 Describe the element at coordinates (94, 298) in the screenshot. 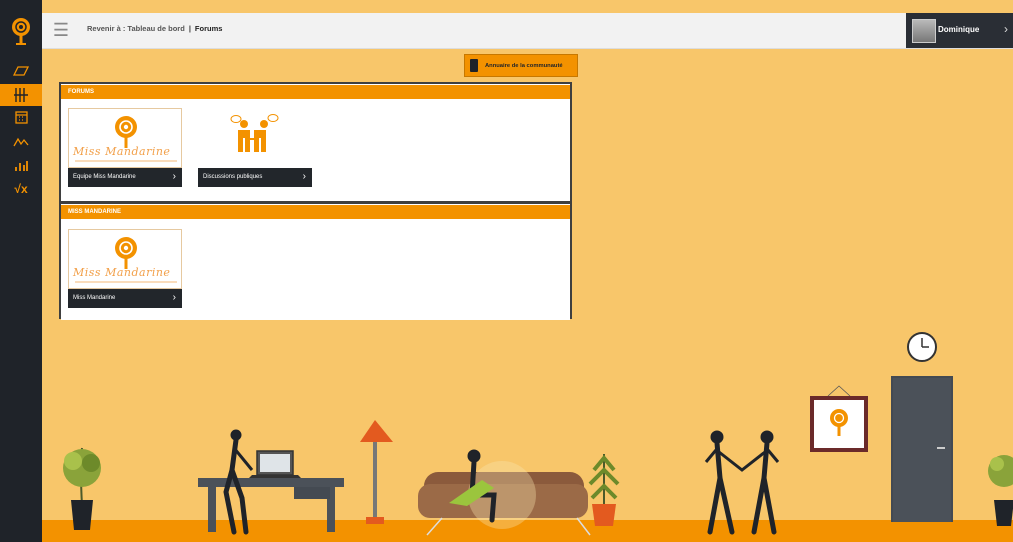

I see `card-label: Miss Mandarine` at that location.